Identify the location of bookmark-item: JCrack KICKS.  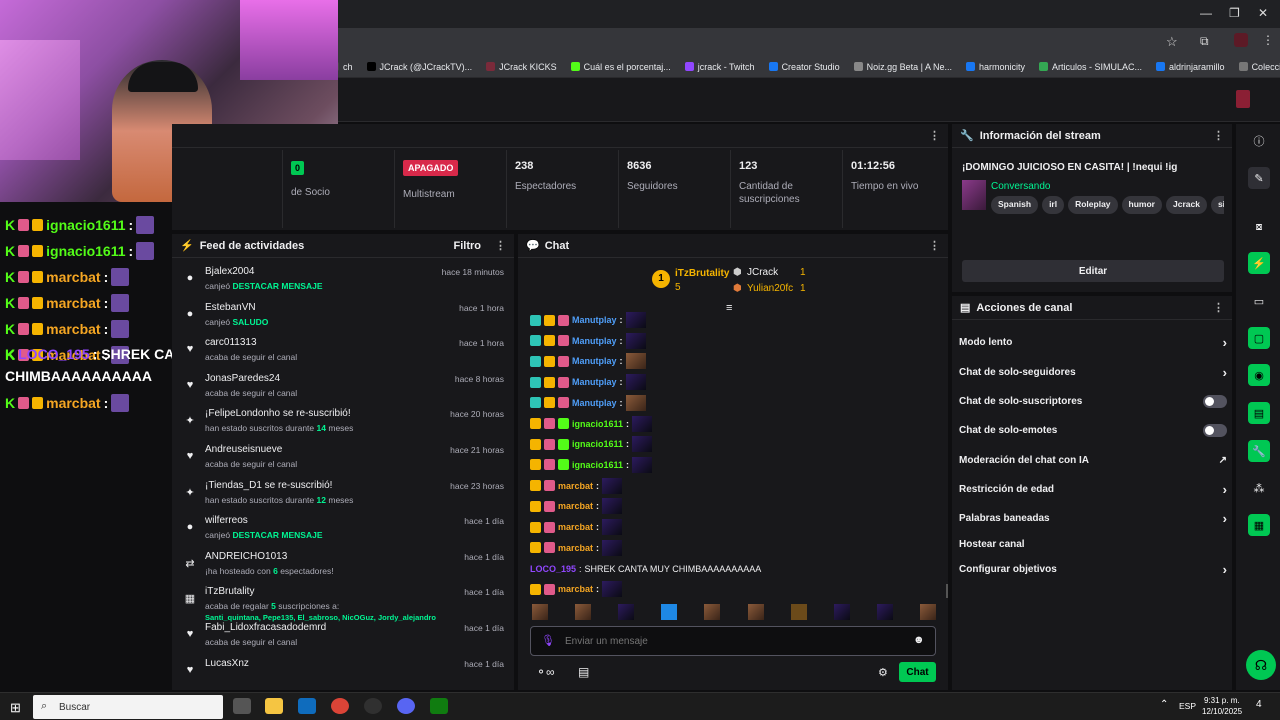
(521, 67).